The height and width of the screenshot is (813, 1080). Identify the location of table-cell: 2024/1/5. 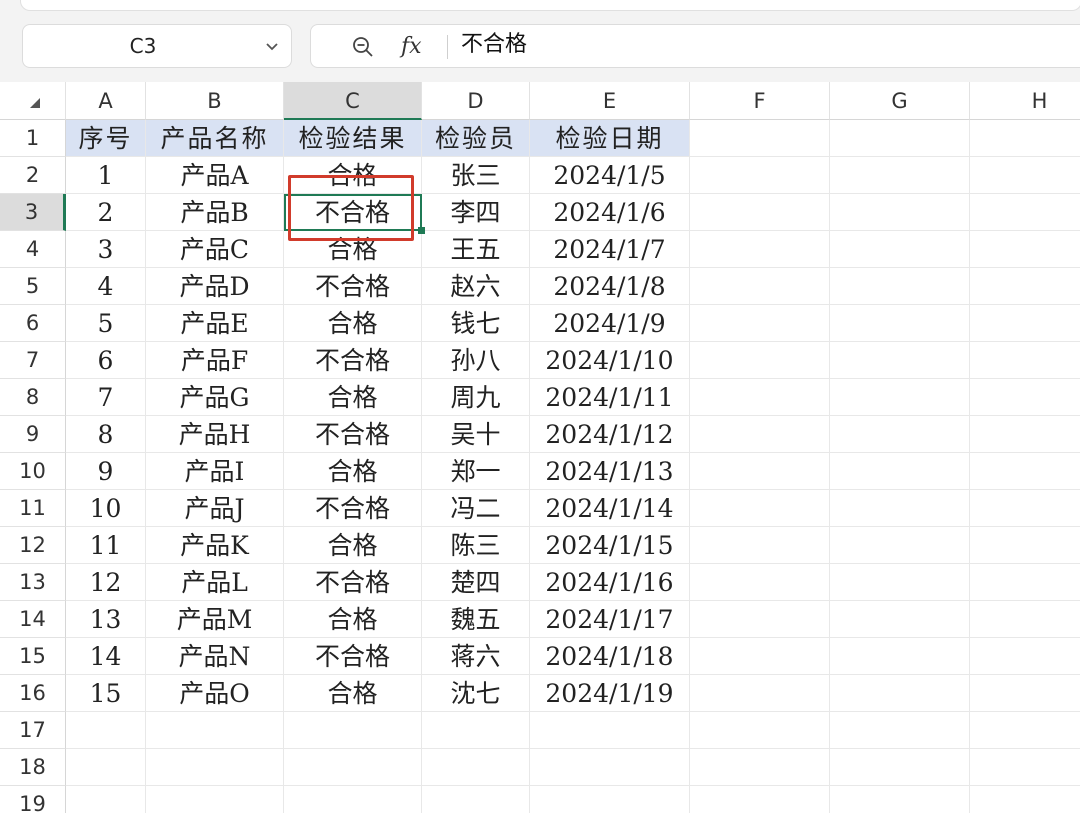
(610, 175).